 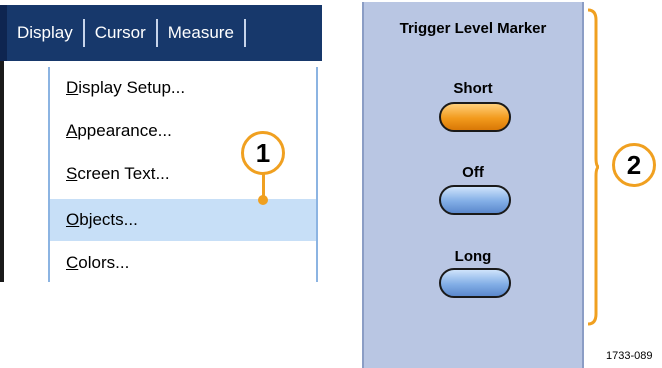 I want to click on menu-display: Display, so click(x=45, y=33).